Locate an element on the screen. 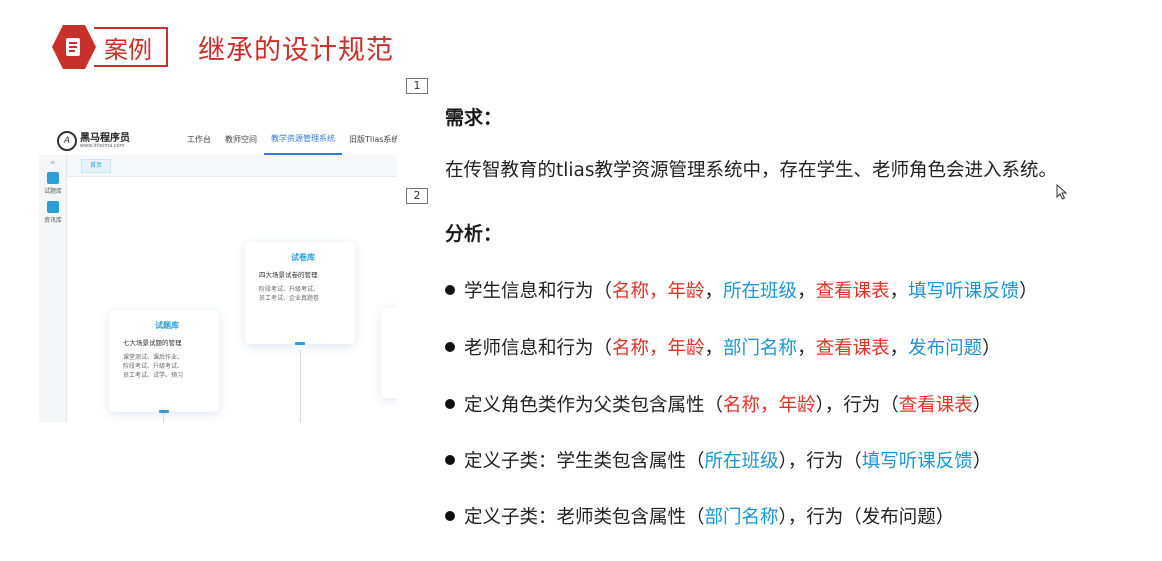 The height and width of the screenshot is (561, 1162). app-top-nav: 工作台 教师空间 教学资源管理系统 旧版Tlias系统 is located at coordinates (288, 140).